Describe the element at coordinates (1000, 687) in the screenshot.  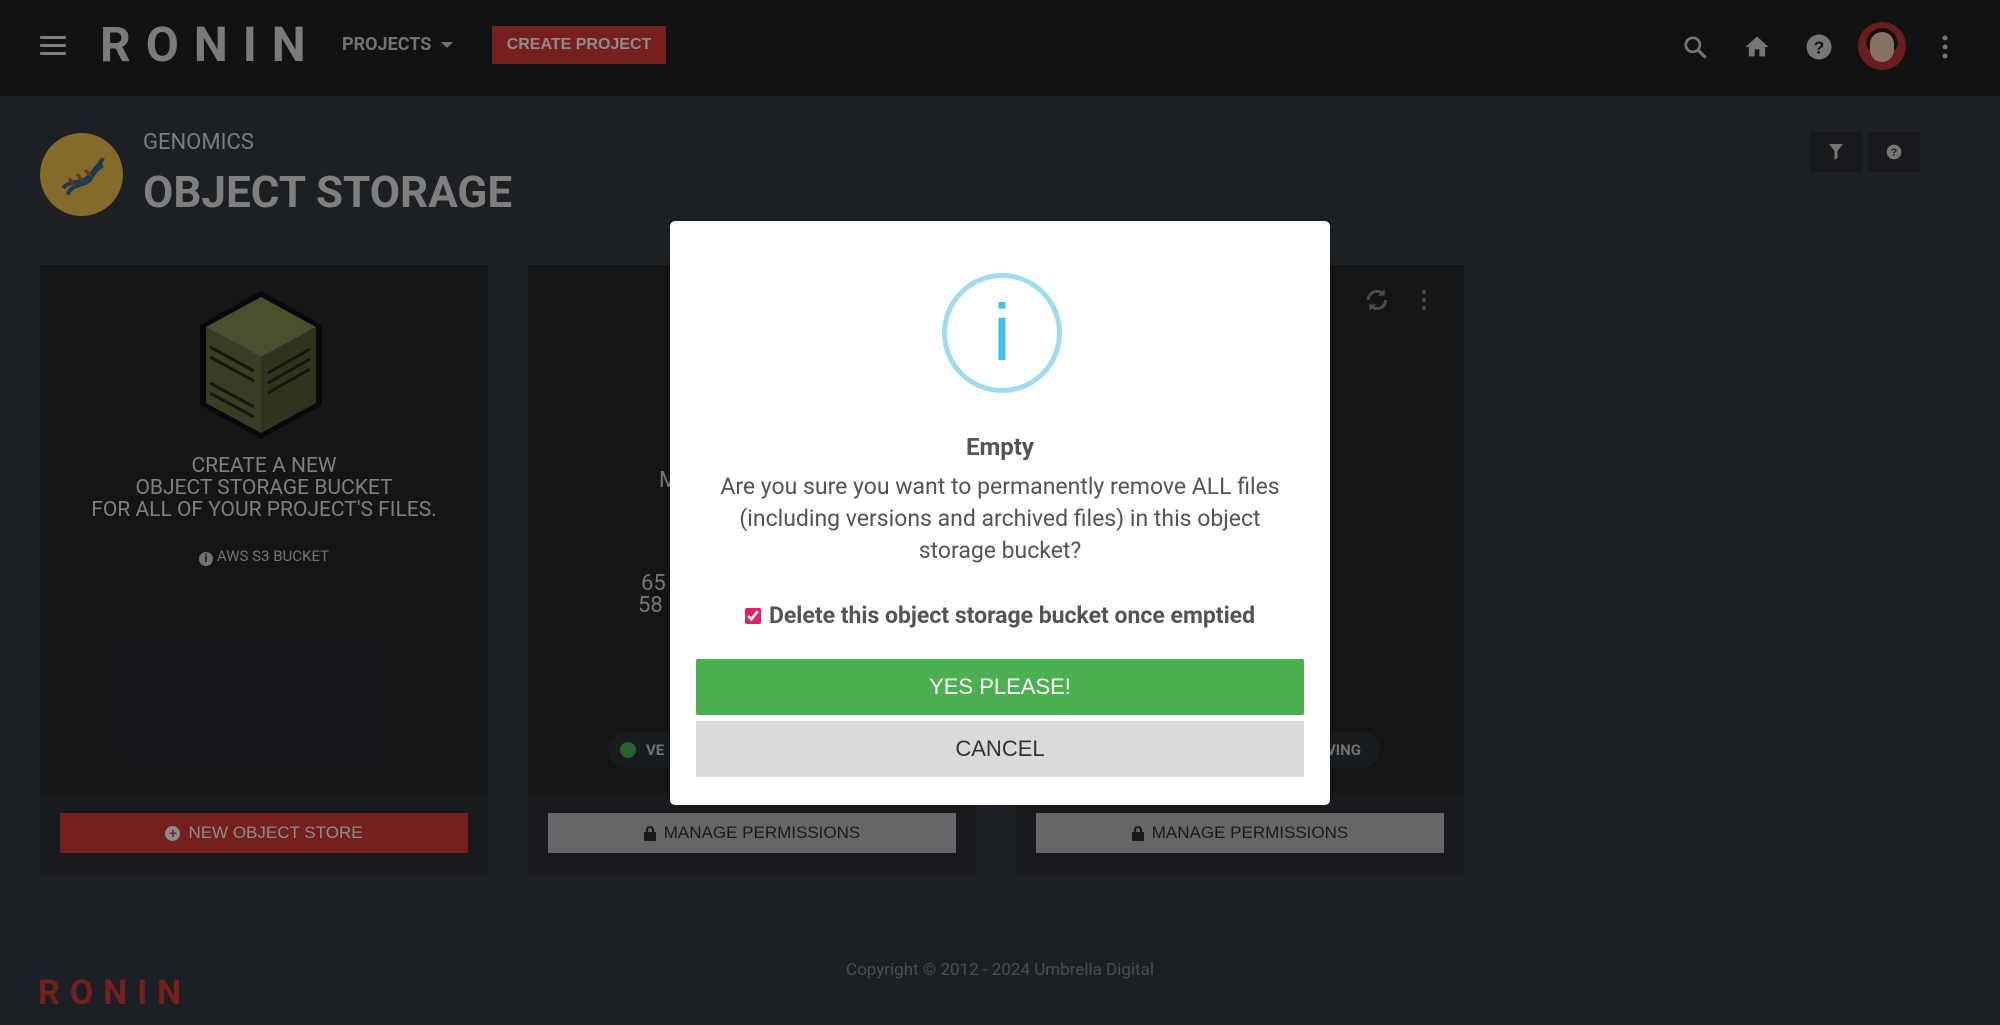
I see `confirm-button: YES PLEASE!` at that location.